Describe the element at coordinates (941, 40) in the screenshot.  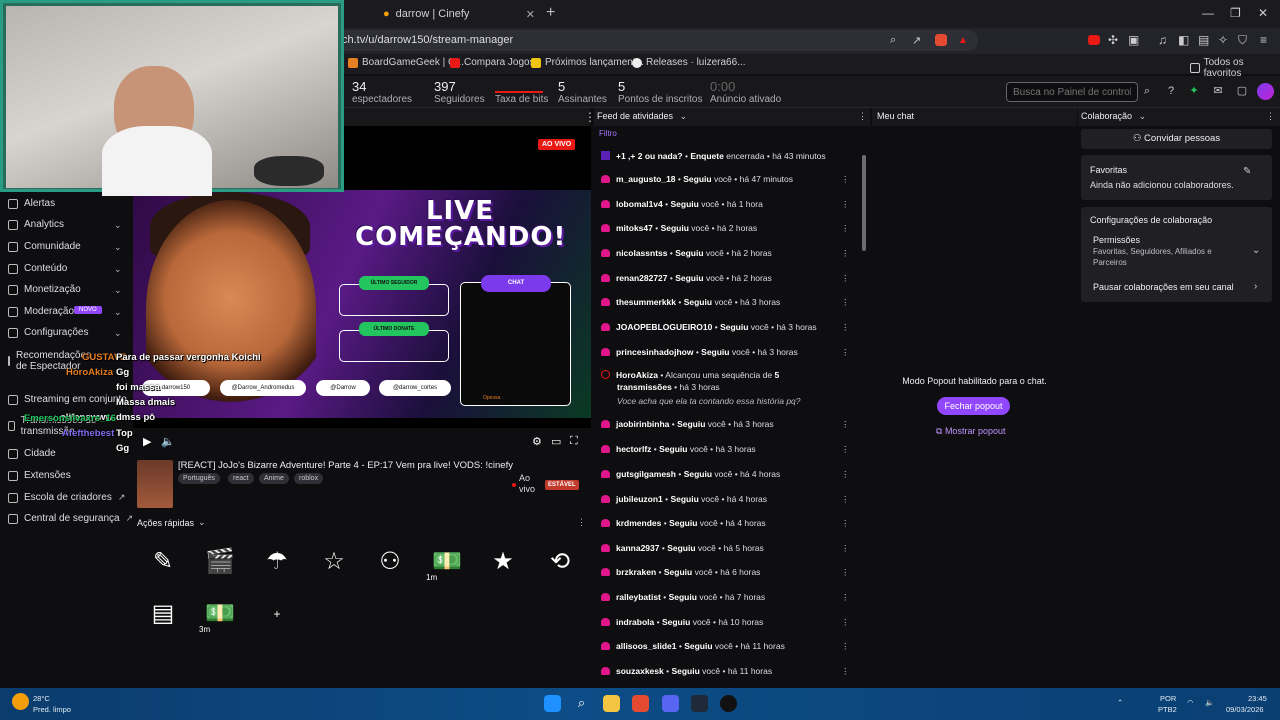
I see `brave-shield-icon` at that location.